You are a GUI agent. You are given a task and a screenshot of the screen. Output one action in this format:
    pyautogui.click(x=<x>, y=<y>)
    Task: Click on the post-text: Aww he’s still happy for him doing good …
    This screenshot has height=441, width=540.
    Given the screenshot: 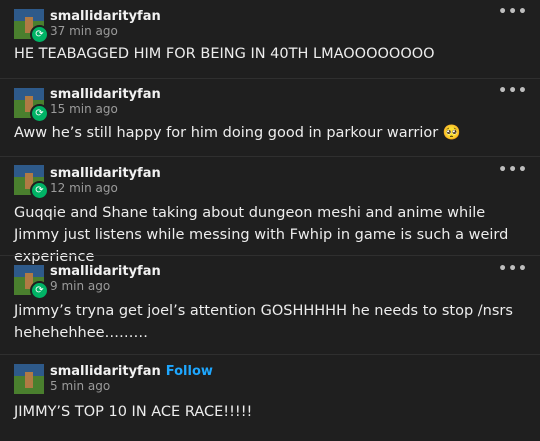 What is the action you would take?
    pyautogui.click(x=237, y=133)
    